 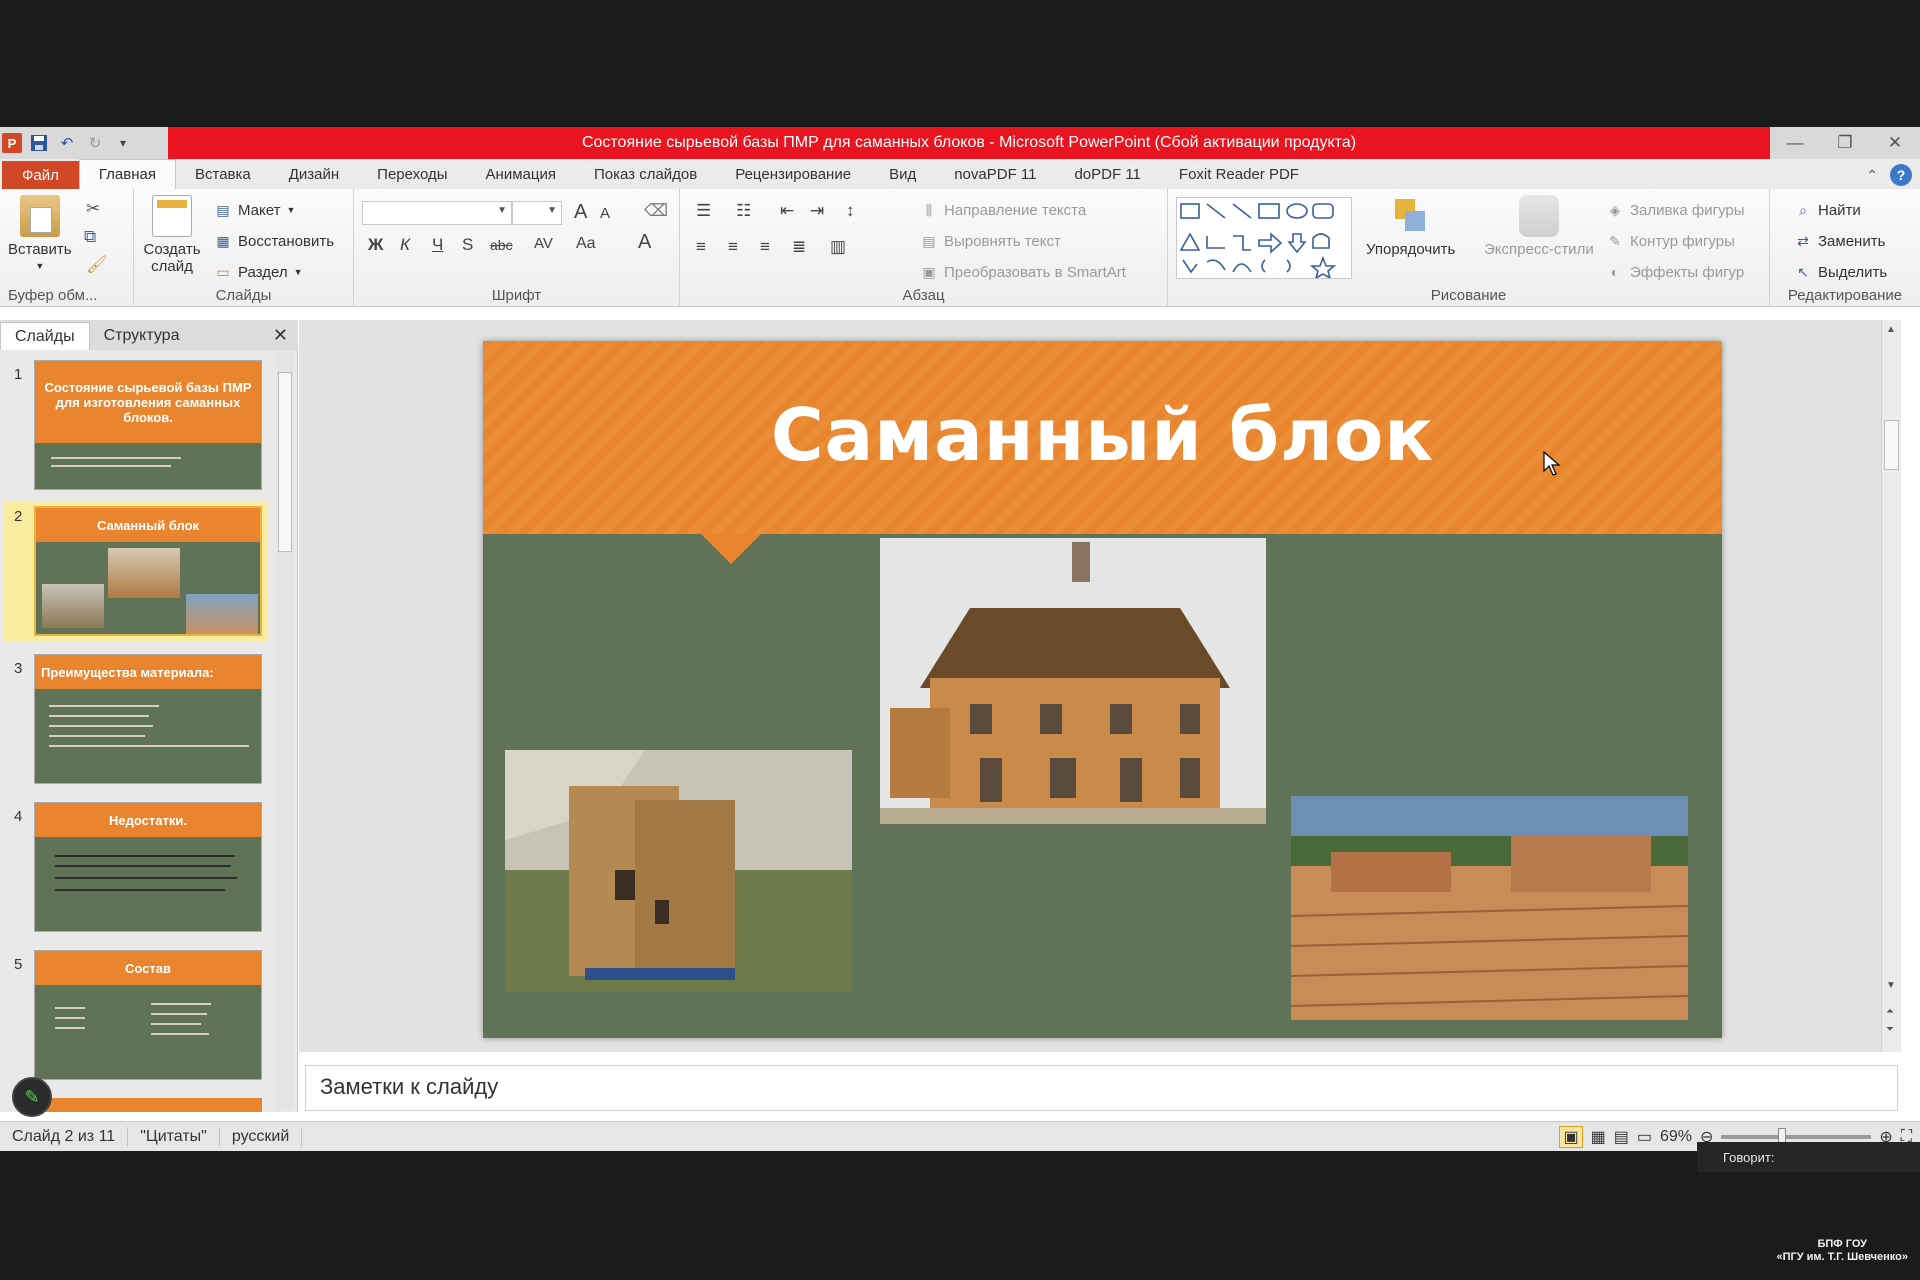 I want to click on slide-thumbnail-4: 4 Недостатки., so click(x=140, y=871).